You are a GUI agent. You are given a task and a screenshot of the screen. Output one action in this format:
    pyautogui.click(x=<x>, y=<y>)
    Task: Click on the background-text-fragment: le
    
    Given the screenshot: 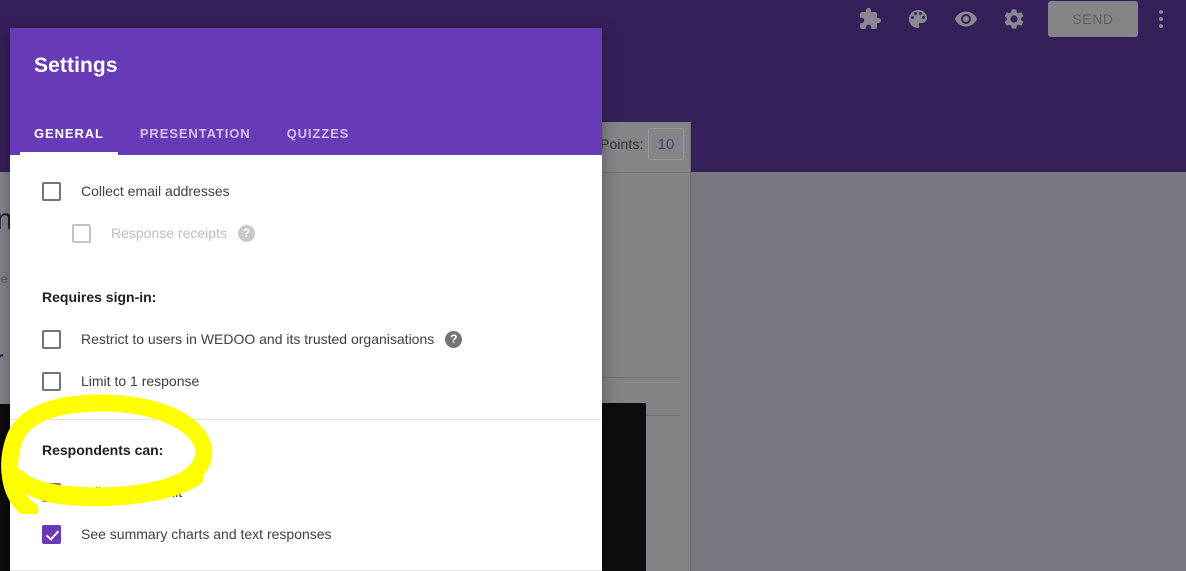 What is the action you would take?
    pyautogui.click(x=4, y=279)
    